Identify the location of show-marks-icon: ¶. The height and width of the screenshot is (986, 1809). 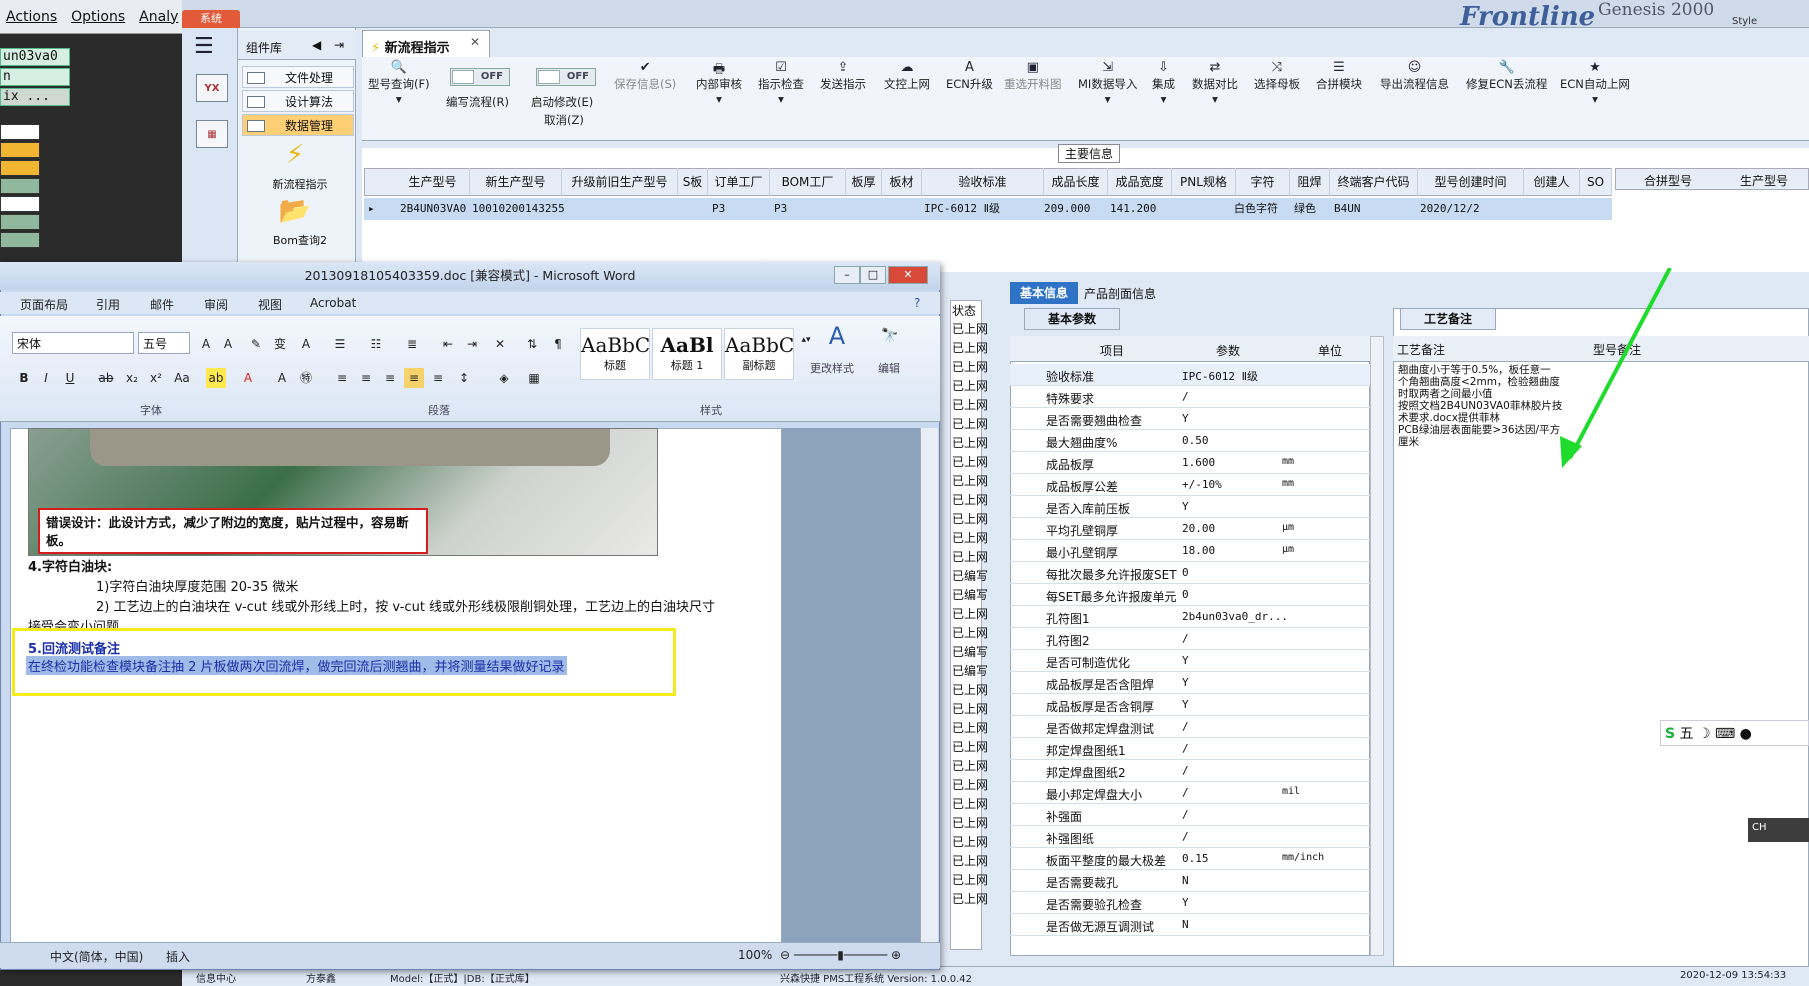
(558, 344).